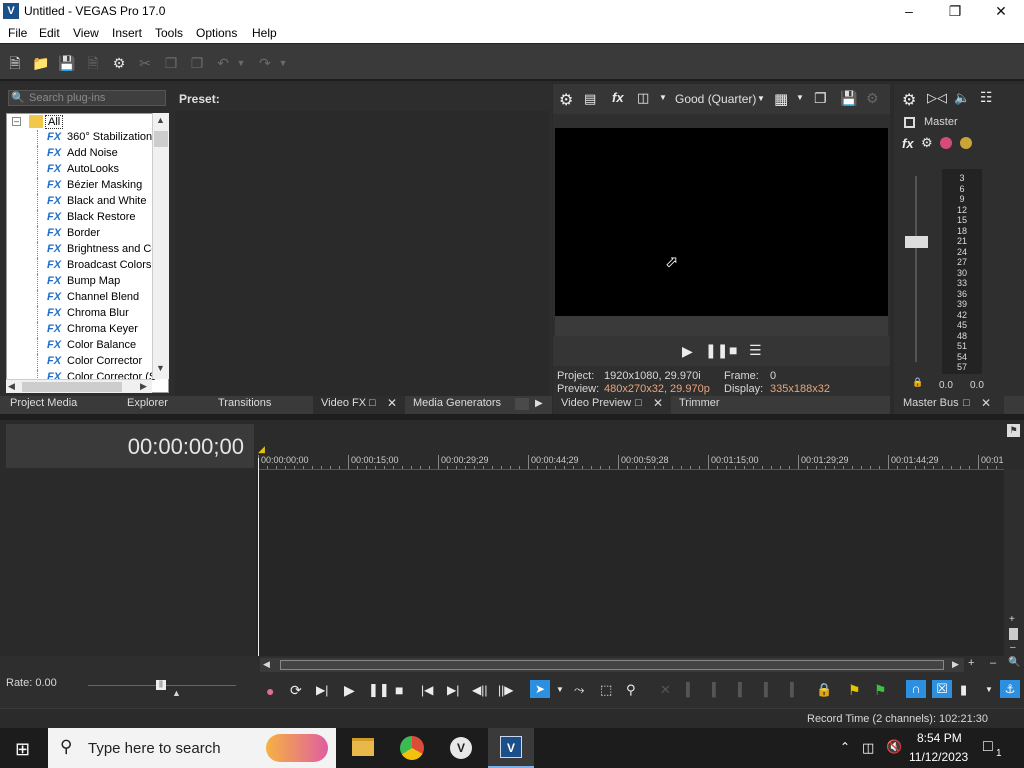  Describe the element at coordinates (479, 690) in the screenshot. I see `previous-frame-icon: ◀||` at that location.